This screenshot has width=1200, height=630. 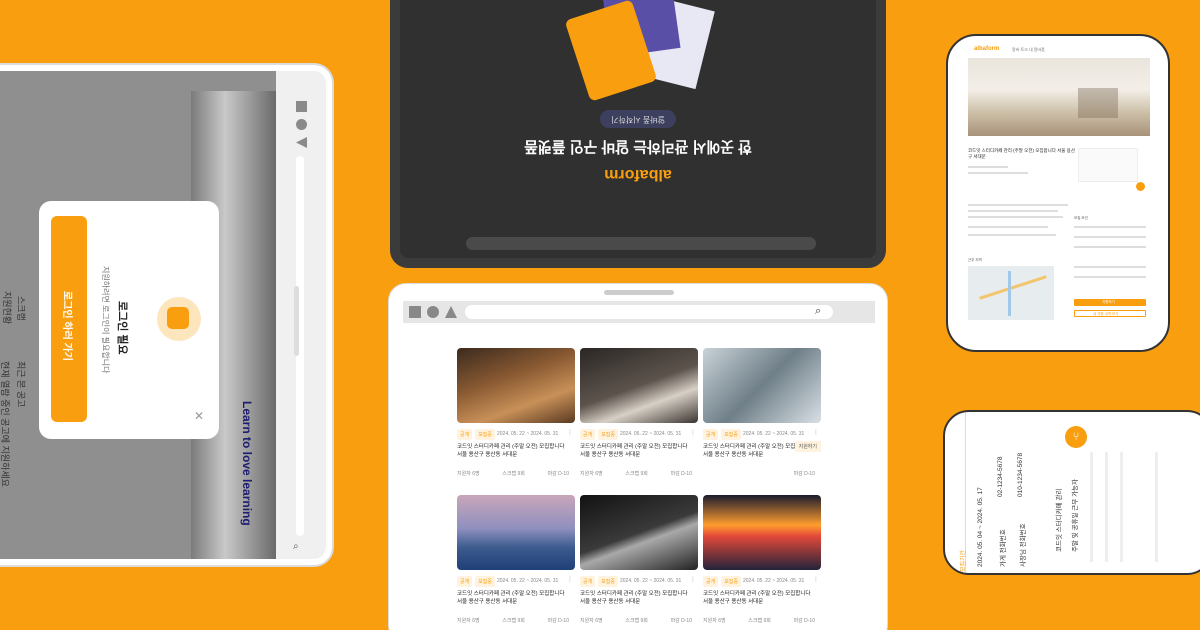 I want to click on start-button: 알바폼 시작하기, so click(x=638, y=119).